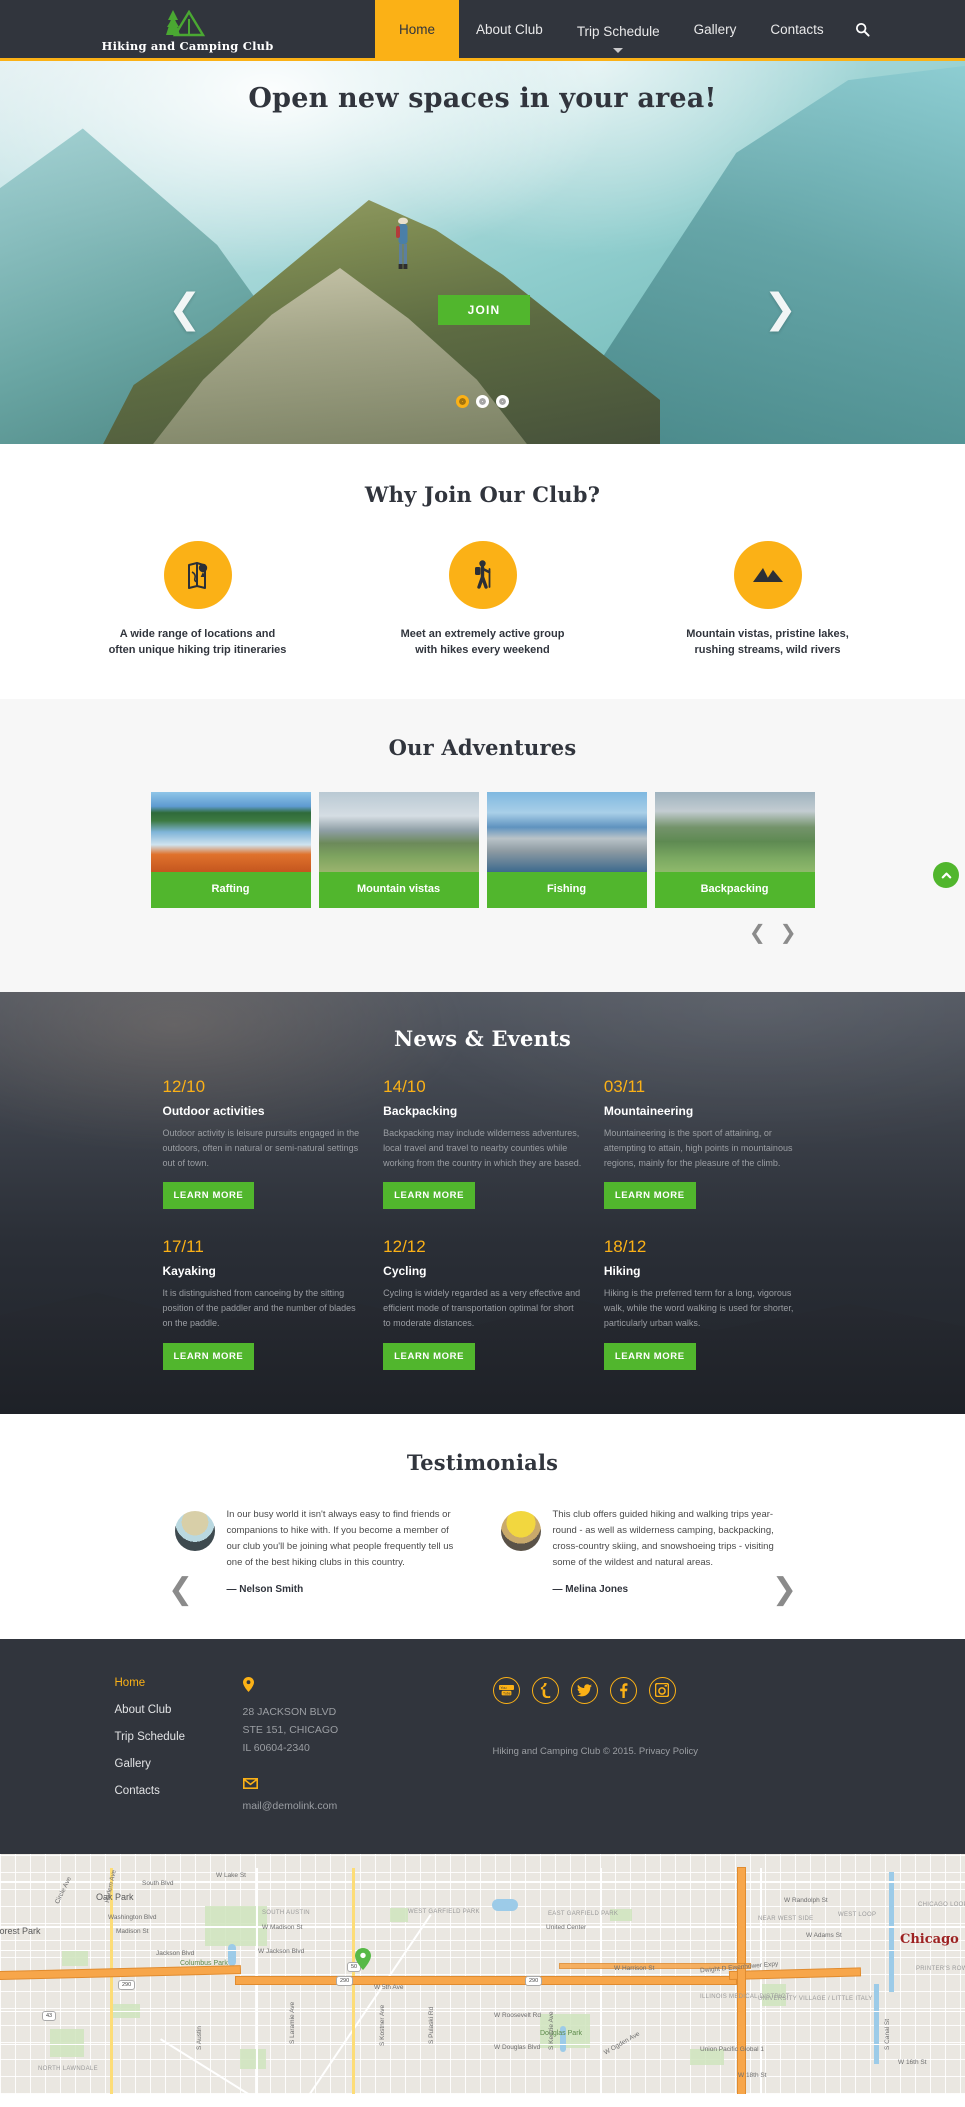 The height and width of the screenshot is (2107, 965). What do you see at coordinates (509, 29) in the screenshot?
I see `nav-item-about-club: About Club` at bounding box center [509, 29].